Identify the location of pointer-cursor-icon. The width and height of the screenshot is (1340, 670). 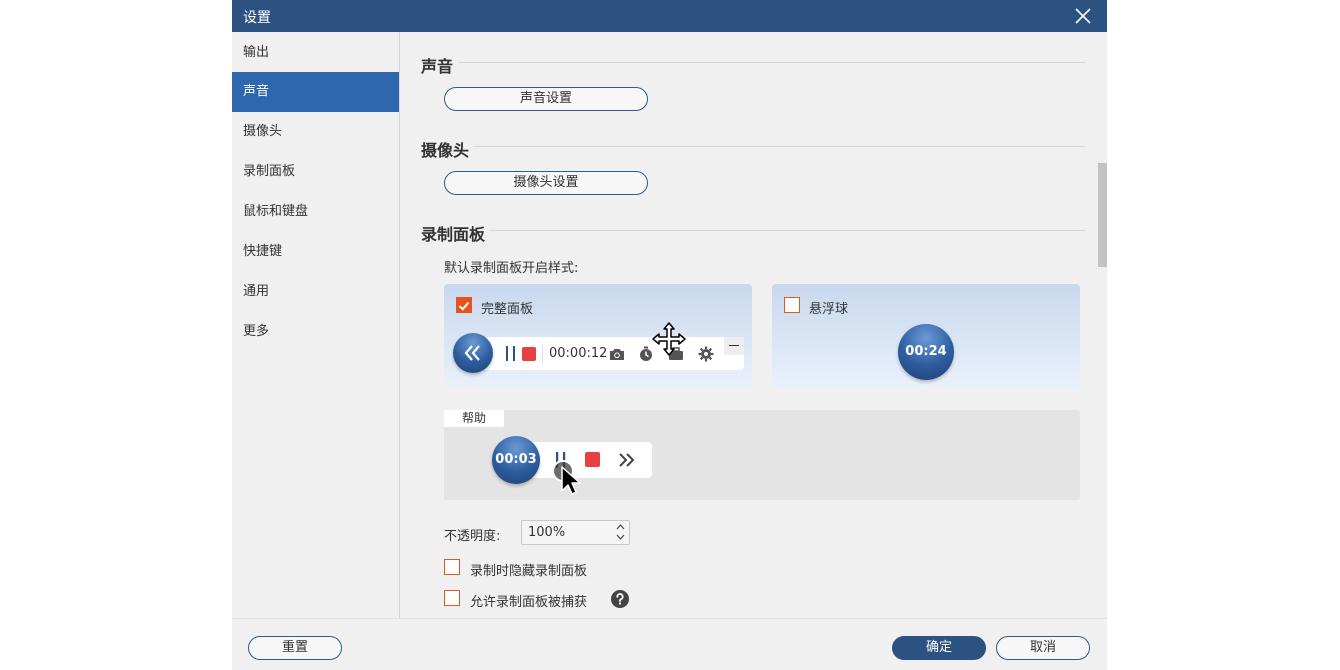
(571, 480).